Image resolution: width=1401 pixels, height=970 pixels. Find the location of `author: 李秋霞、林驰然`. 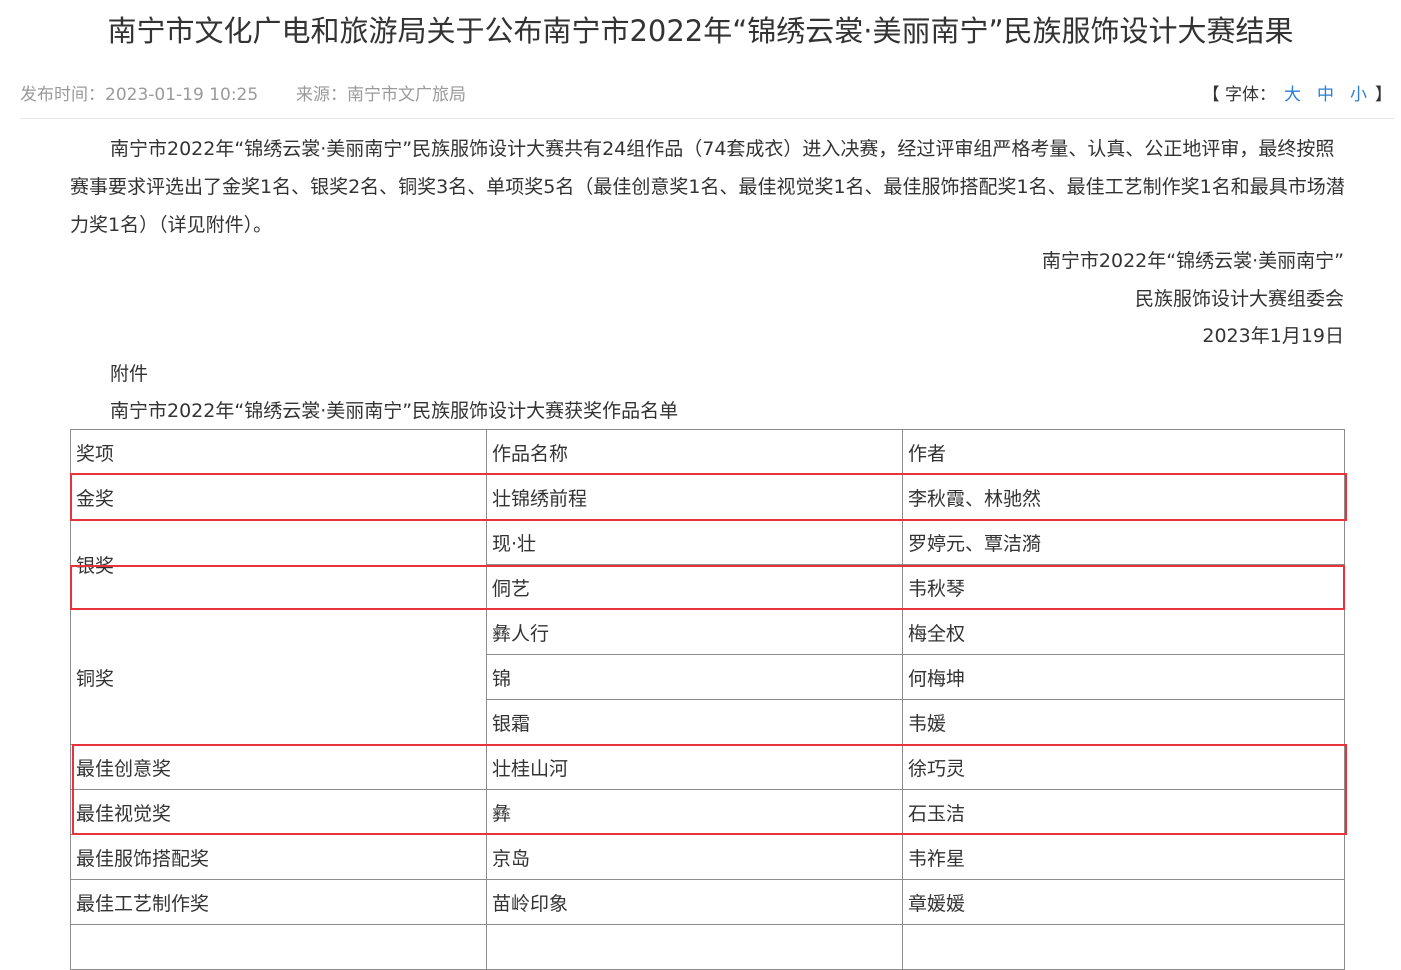

author: 李秋霞、林驰然 is located at coordinates (1123, 497).